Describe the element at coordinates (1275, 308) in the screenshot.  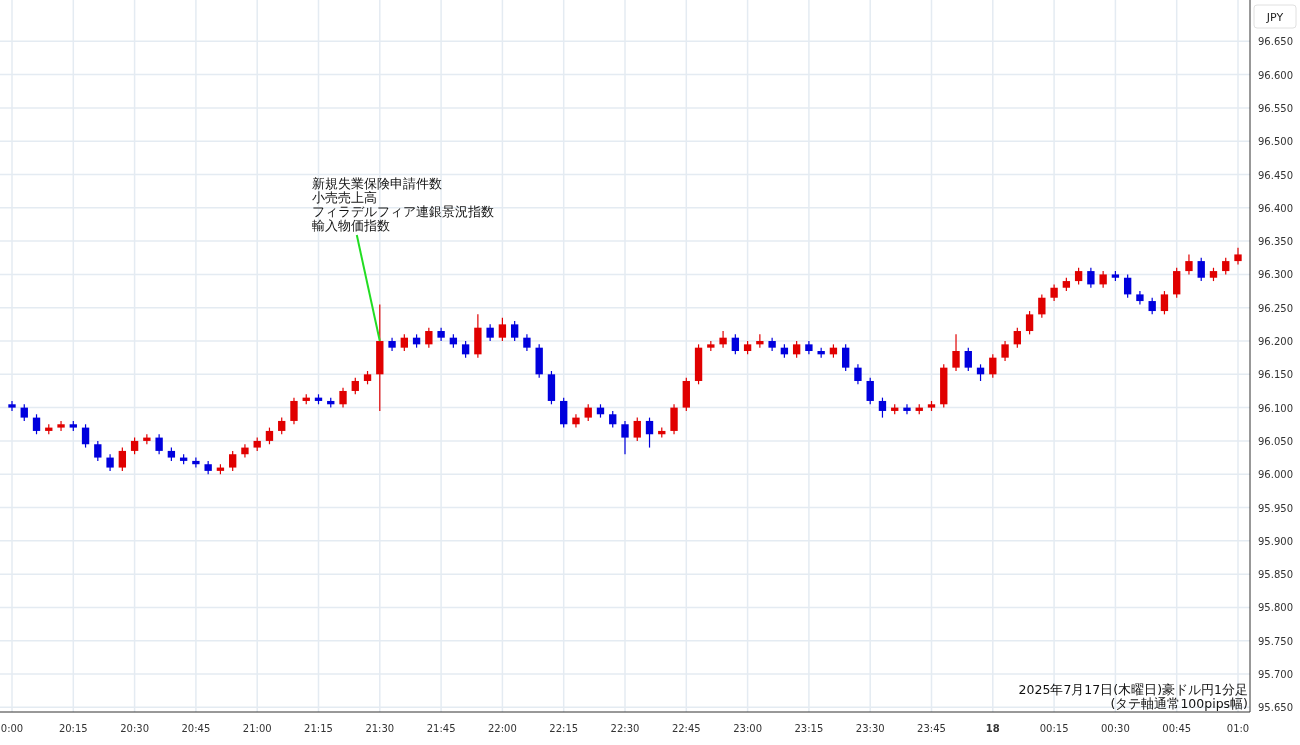
I see `axis-label: 96.250` at that location.